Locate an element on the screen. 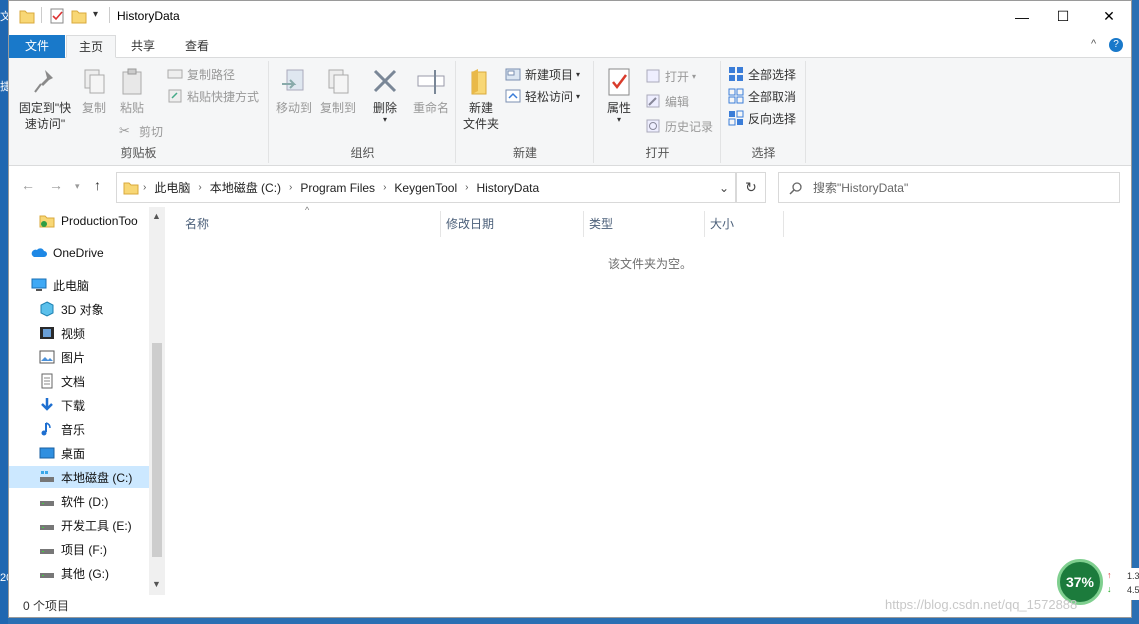 The image size is (1139, 624). edit-button: 编辑 is located at coordinates (667, 101).